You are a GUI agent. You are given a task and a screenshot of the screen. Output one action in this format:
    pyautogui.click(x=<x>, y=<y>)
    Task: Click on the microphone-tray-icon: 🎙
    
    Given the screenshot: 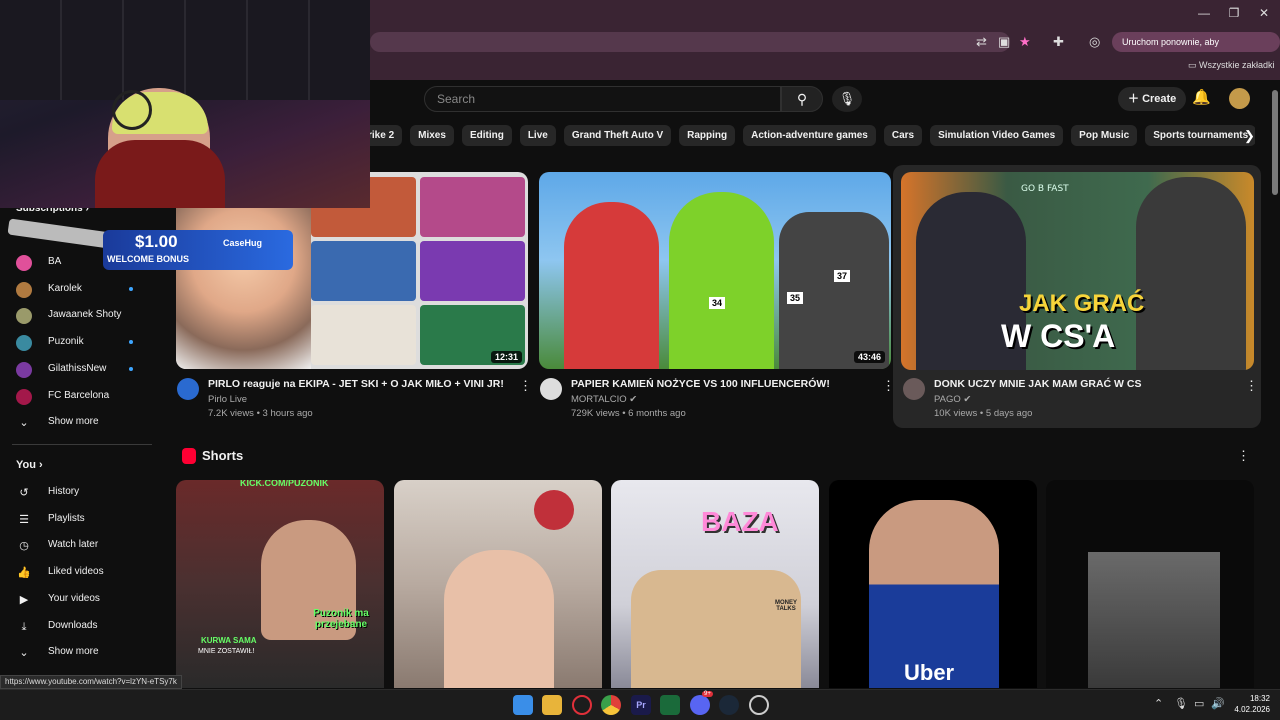 What is the action you would take?
    pyautogui.click(x=1181, y=703)
    